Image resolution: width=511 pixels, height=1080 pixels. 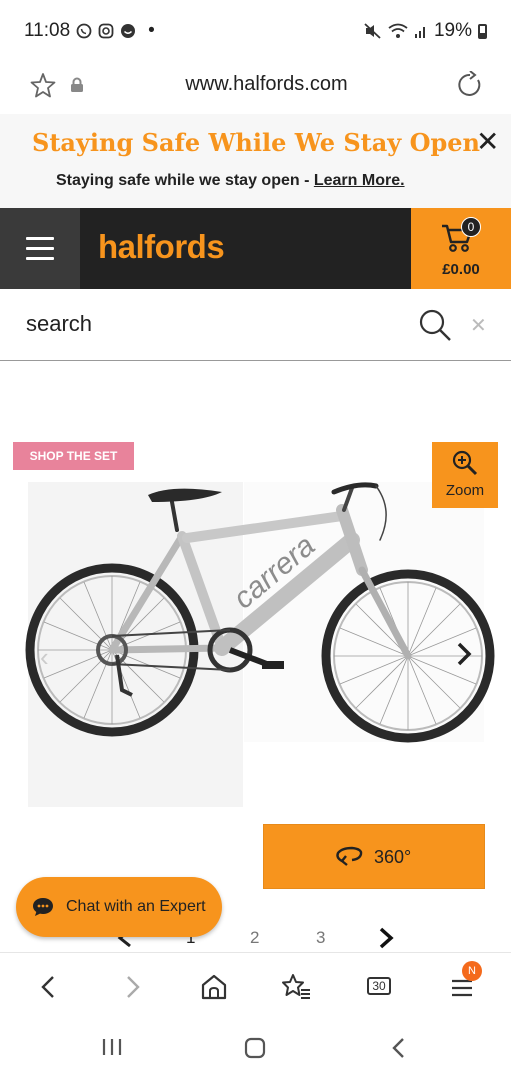 I want to click on next-image-arrow-icon, so click(x=464, y=654).